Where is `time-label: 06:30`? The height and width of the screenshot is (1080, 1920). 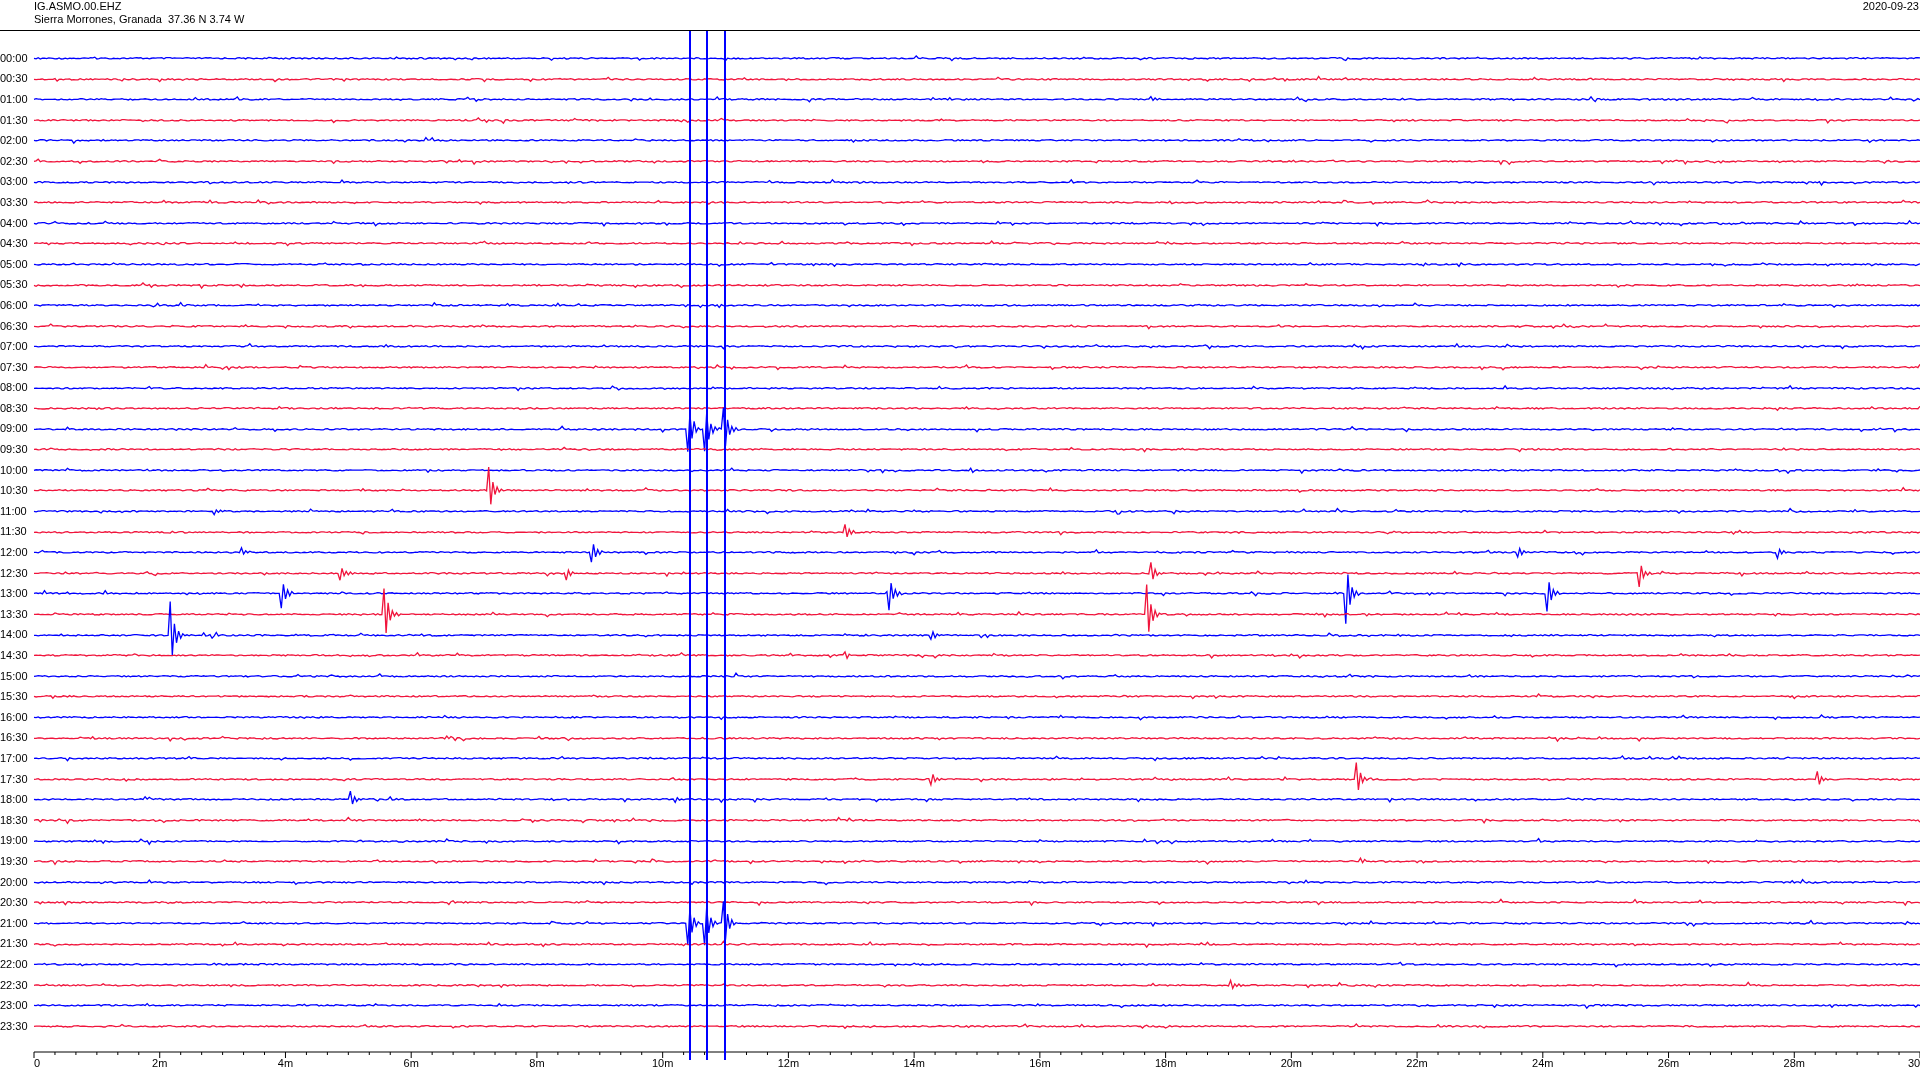
time-label: 06:30 is located at coordinates (14, 326).